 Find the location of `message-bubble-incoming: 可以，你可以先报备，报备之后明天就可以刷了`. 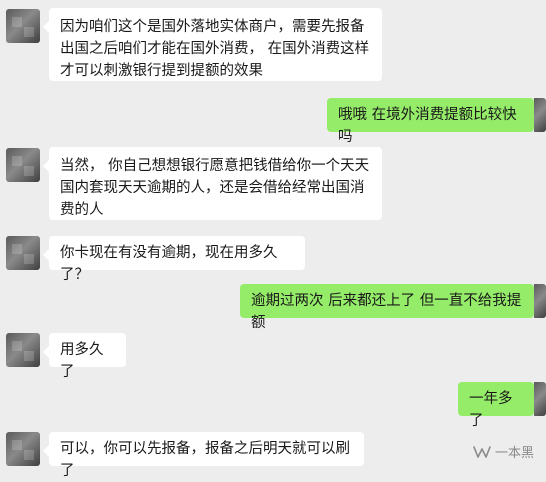

message-bubble-incoming: 可以，你可以先报备，报备之后明天就可以刷了 is located at coordinates (203, 455).